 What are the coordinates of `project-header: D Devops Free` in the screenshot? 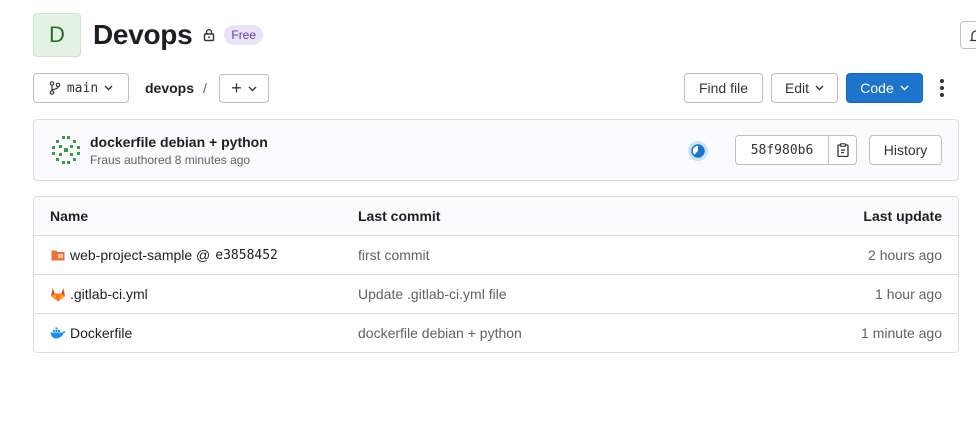 It's located at (148, 35).